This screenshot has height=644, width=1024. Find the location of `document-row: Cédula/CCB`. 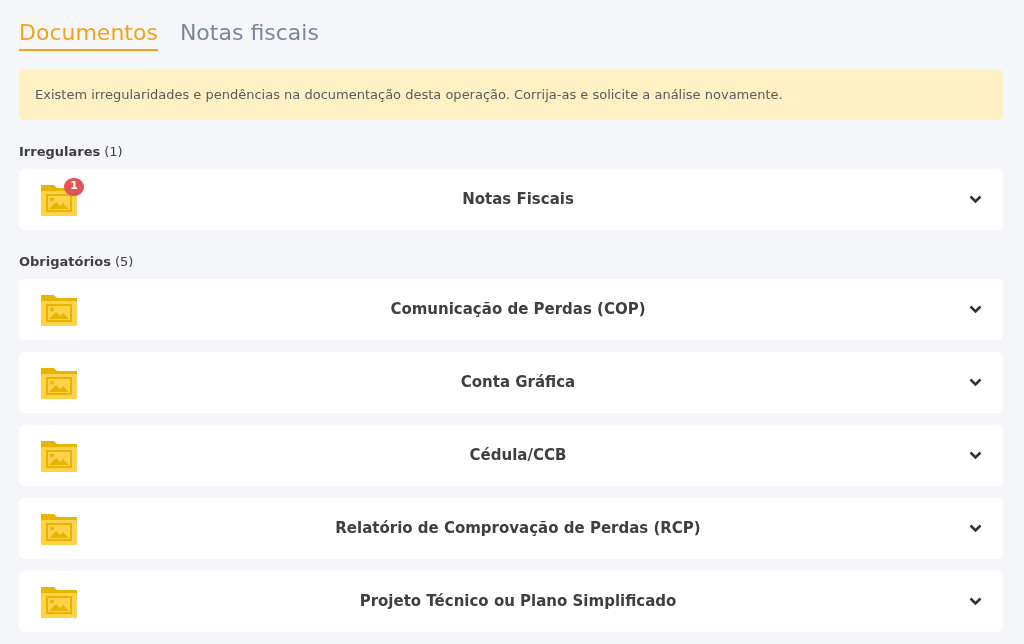

document-row: Cédula/CCB is located at coordinates (511, 455).